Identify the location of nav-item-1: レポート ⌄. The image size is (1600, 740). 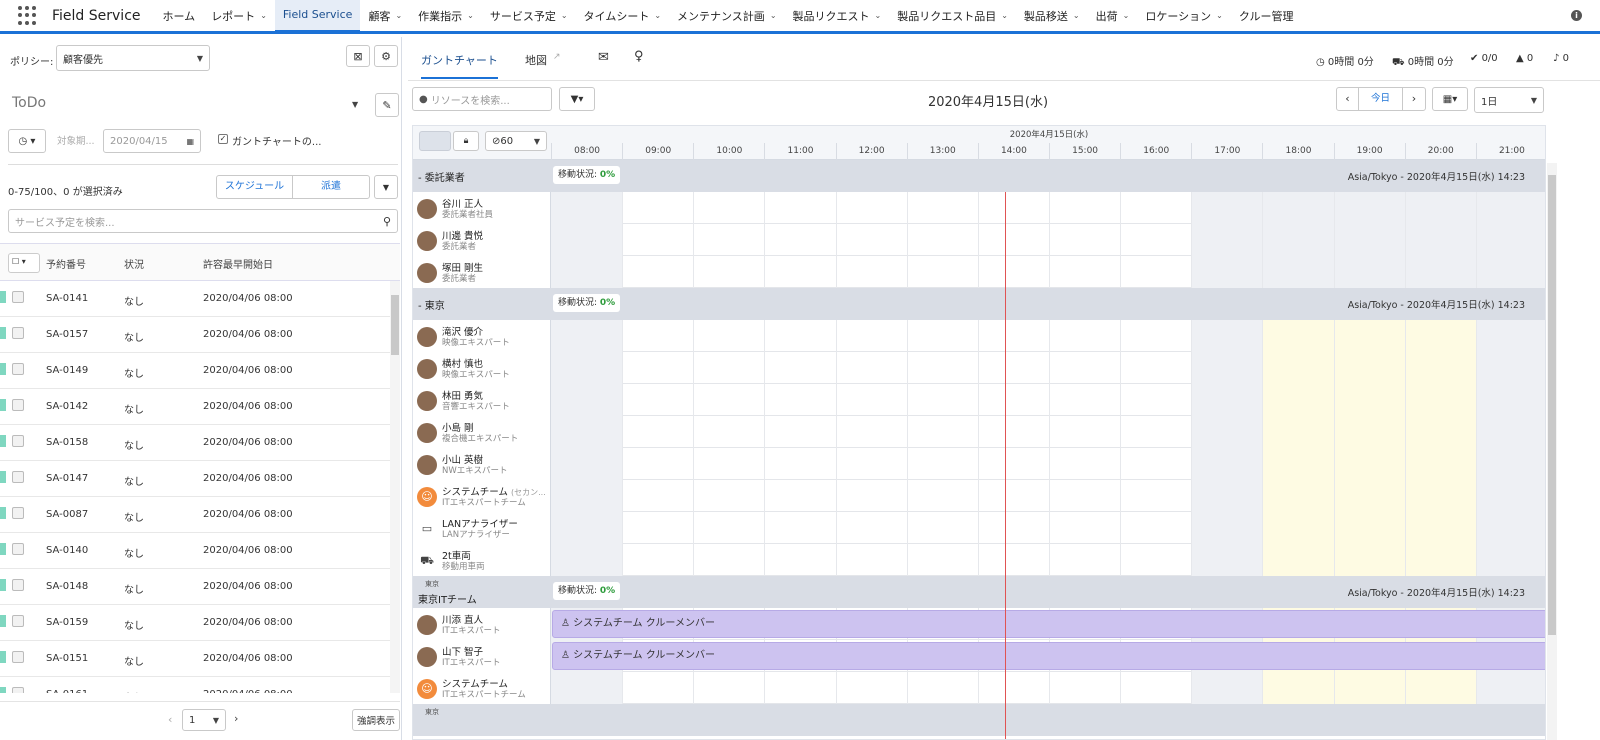
(239, 16).